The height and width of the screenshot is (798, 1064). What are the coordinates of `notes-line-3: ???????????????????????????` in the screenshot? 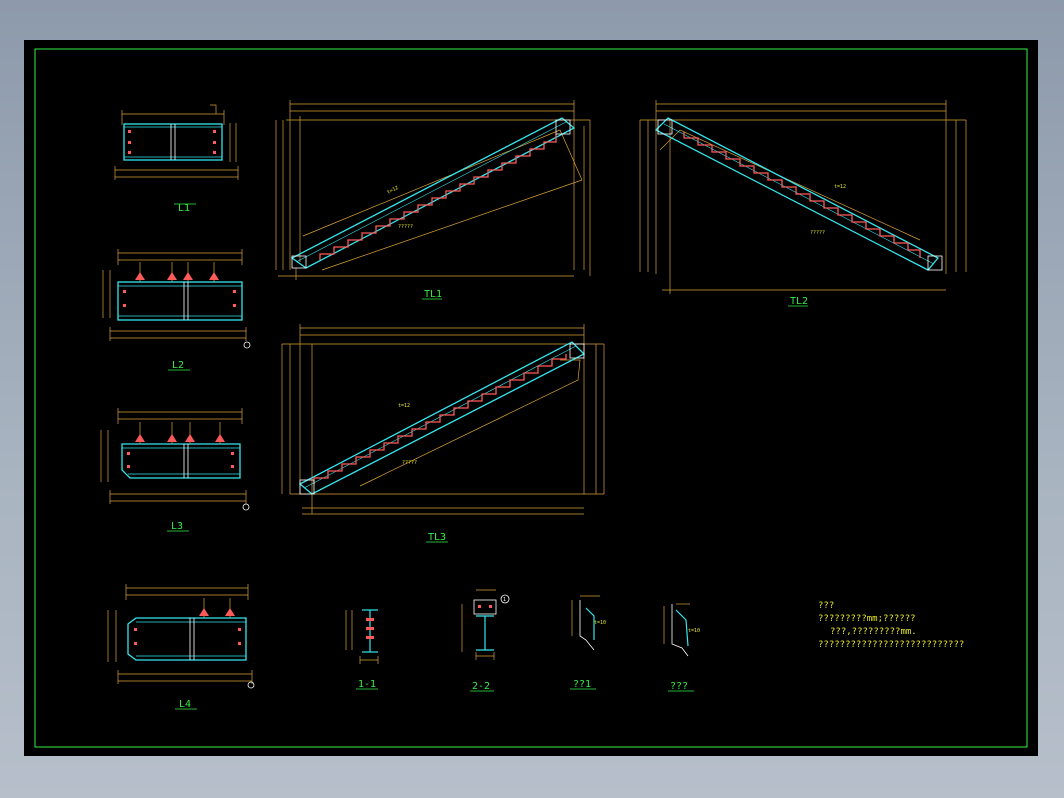 It's located at (891, 645).